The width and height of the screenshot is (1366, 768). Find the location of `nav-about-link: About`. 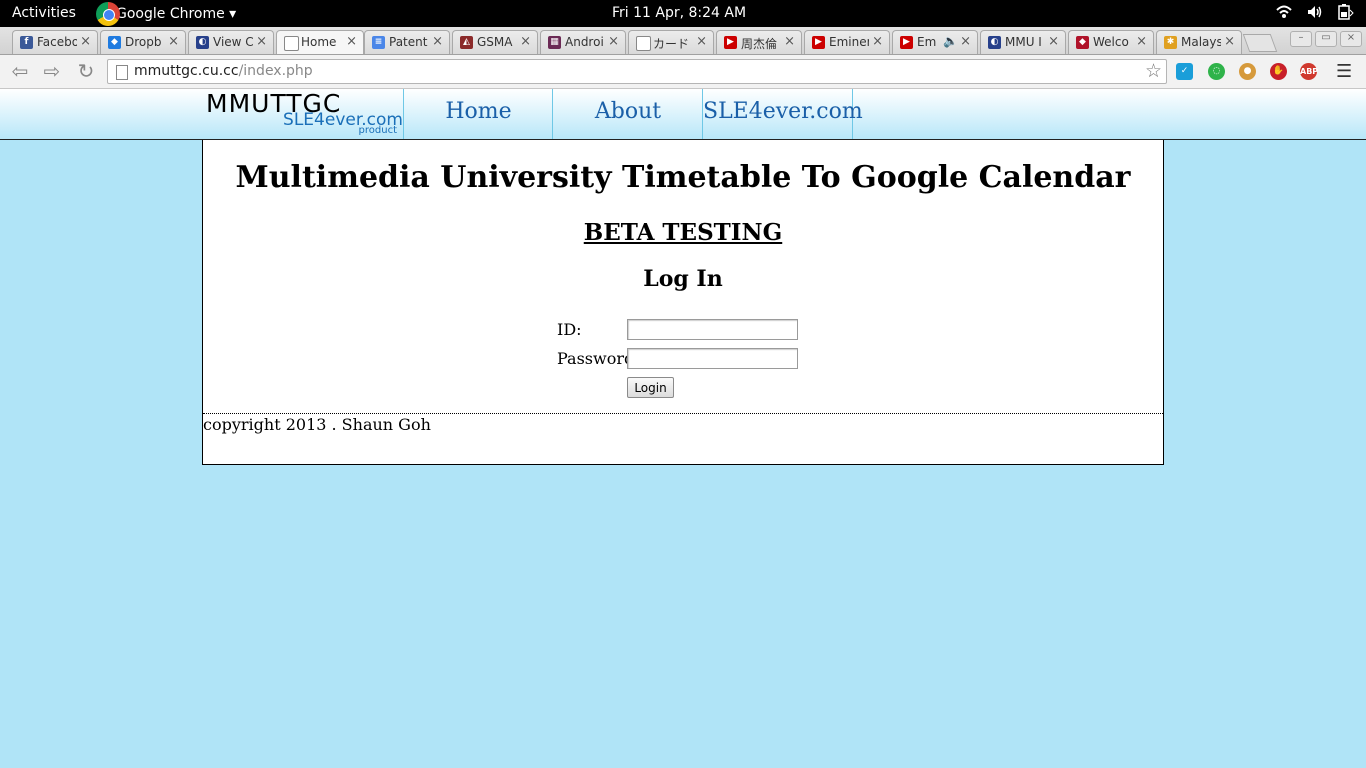

nav-about-link: About is located at coordinates (627, 114).